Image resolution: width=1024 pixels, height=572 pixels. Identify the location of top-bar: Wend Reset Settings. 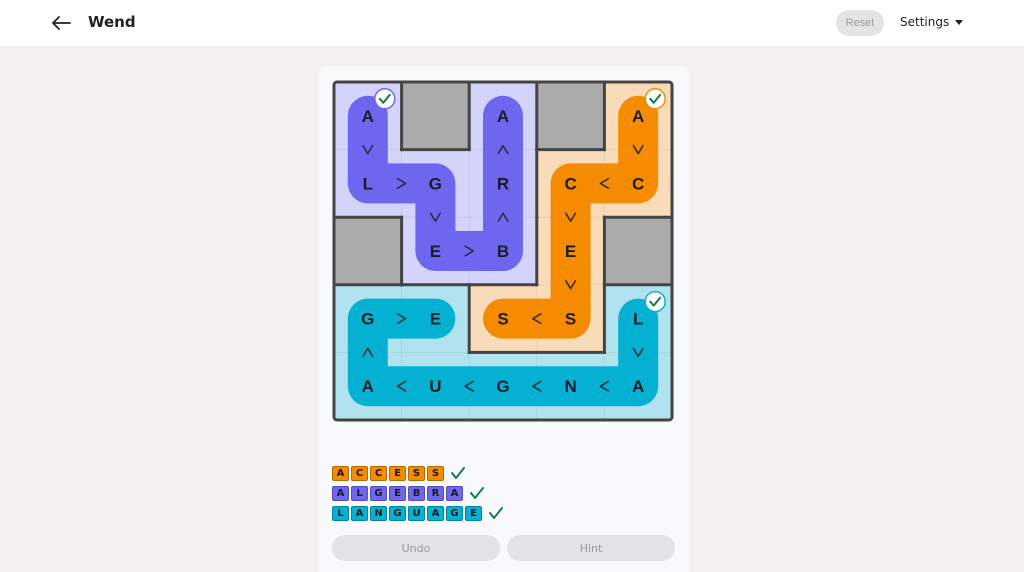
(512, 23).